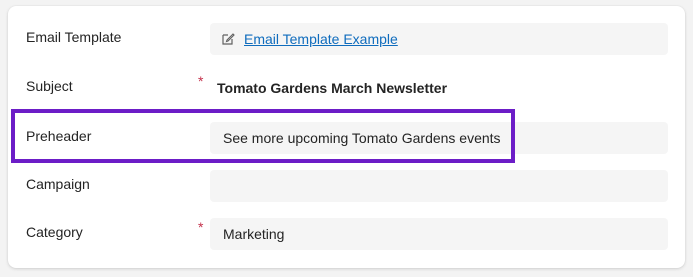 The width and height of the screenshot is (693, 277). What do you see at coordinates (54, 232) in the screenshot?
I see `category-label: Category` at bounding box center [54, 232].